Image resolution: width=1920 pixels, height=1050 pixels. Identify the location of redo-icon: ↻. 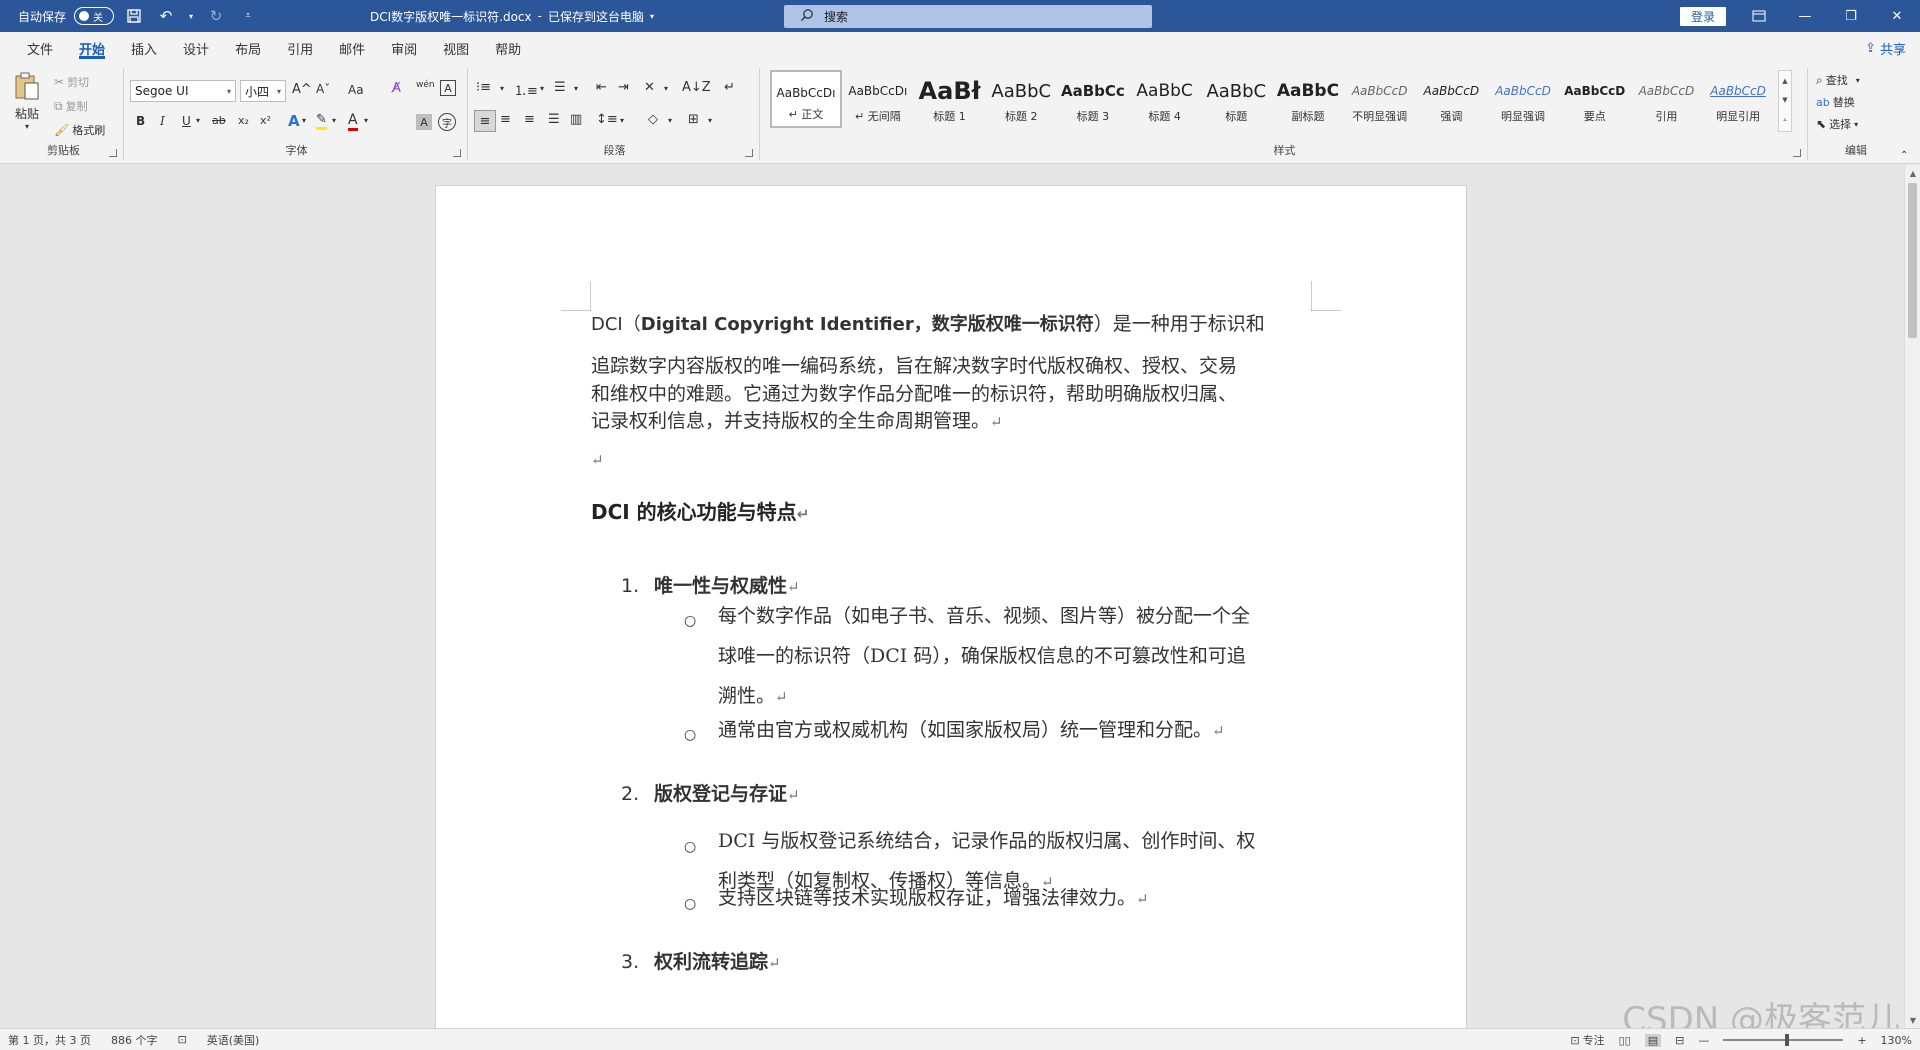
(216, 16).